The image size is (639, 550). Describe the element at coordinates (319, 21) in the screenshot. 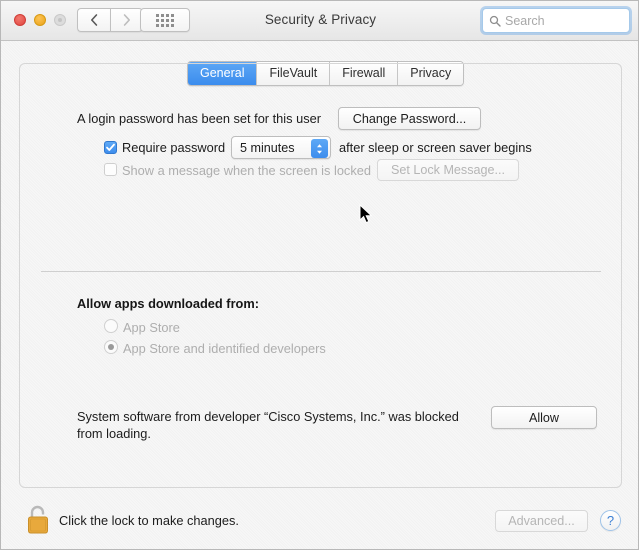

I see `window-titlebar: Security & Privacy` at that location.